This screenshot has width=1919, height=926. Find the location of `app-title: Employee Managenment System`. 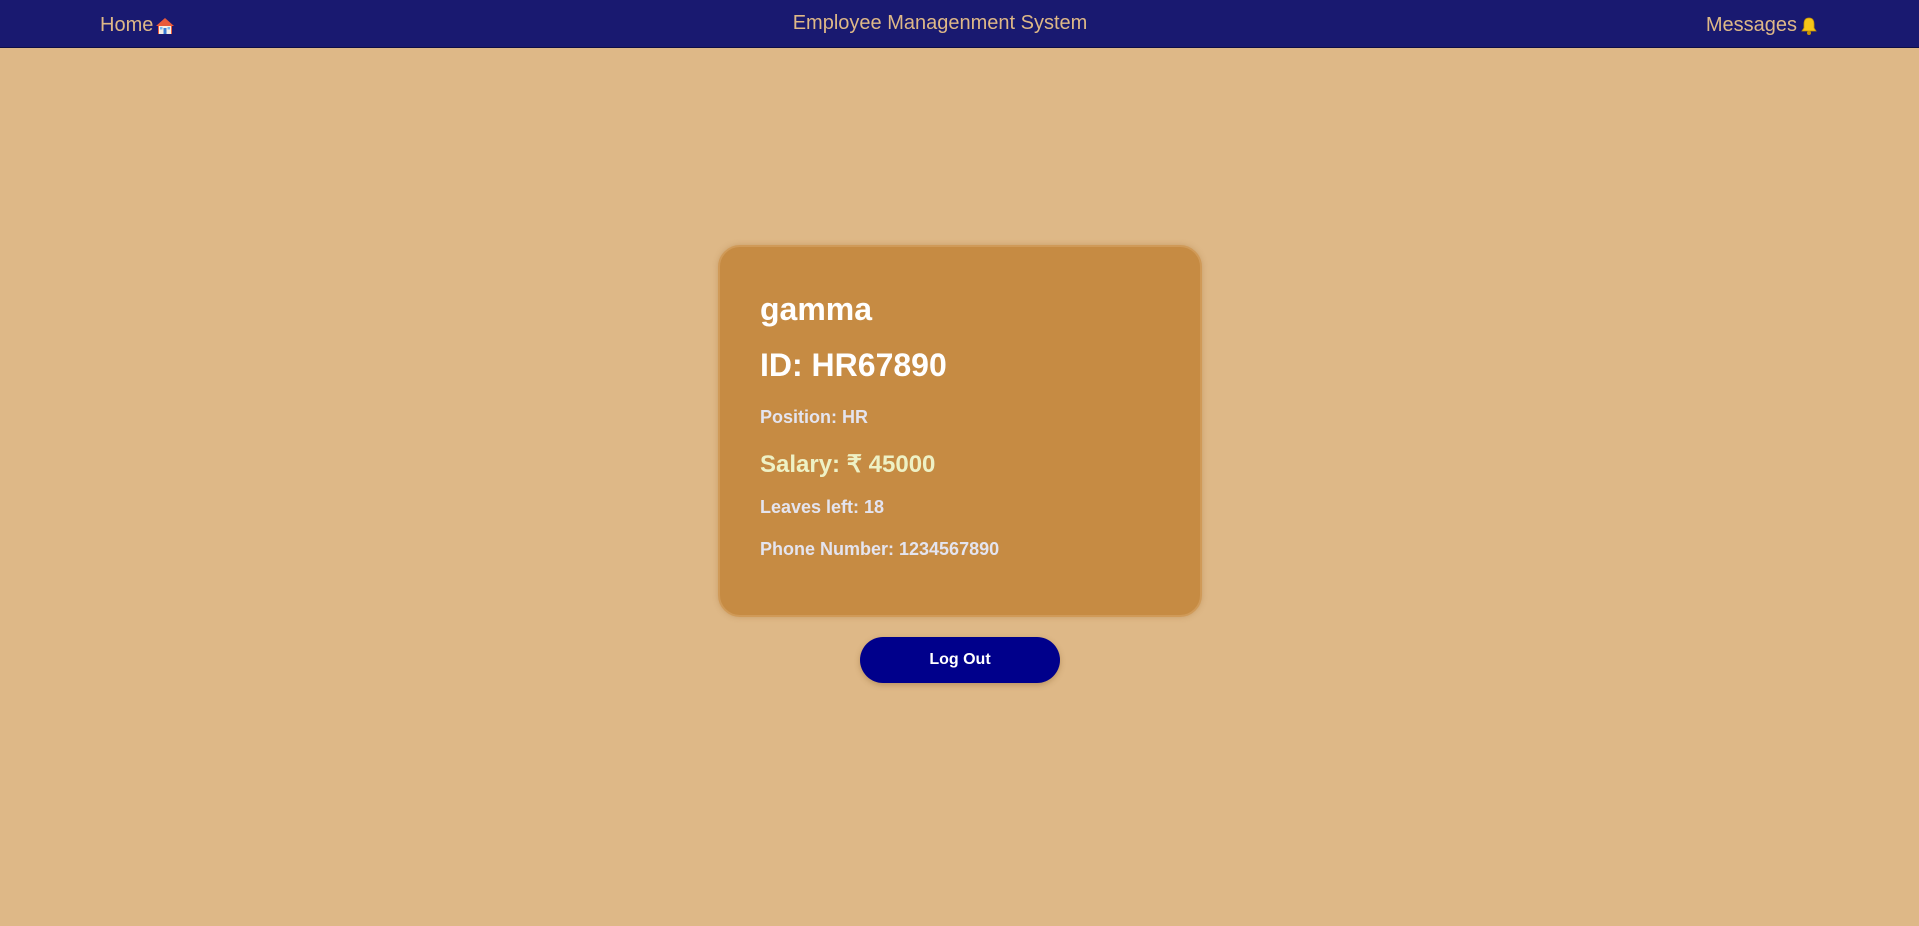

app-title: Employee Managenment System is located at coordinates (940, 23).